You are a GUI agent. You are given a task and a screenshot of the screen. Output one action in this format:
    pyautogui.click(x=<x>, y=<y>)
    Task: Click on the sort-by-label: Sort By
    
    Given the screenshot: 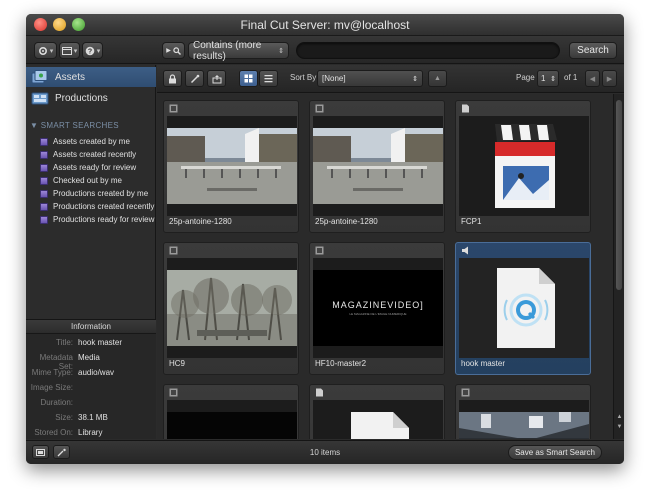 What is the action you would take?
    pyautogui.click(x=303, y=77)
    